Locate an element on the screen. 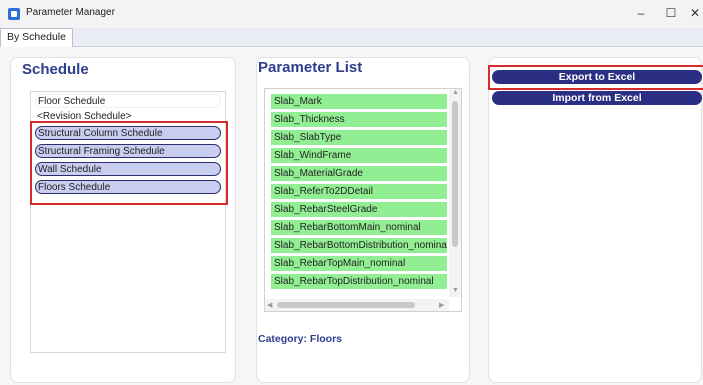 Image resolution: width=703 pixels, height=385 pixels. import-from-excel-button: Import from Excel is located at coordinates (597, 98).